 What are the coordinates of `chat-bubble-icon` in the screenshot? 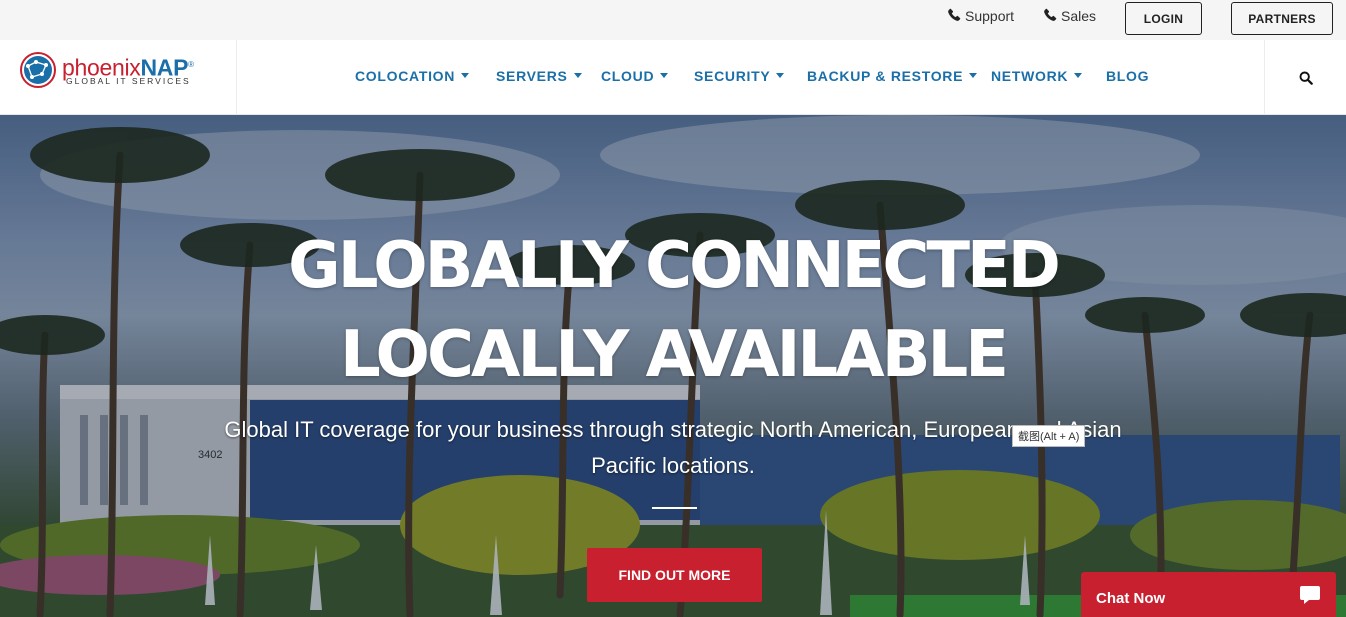 It's located at (1310, 595).